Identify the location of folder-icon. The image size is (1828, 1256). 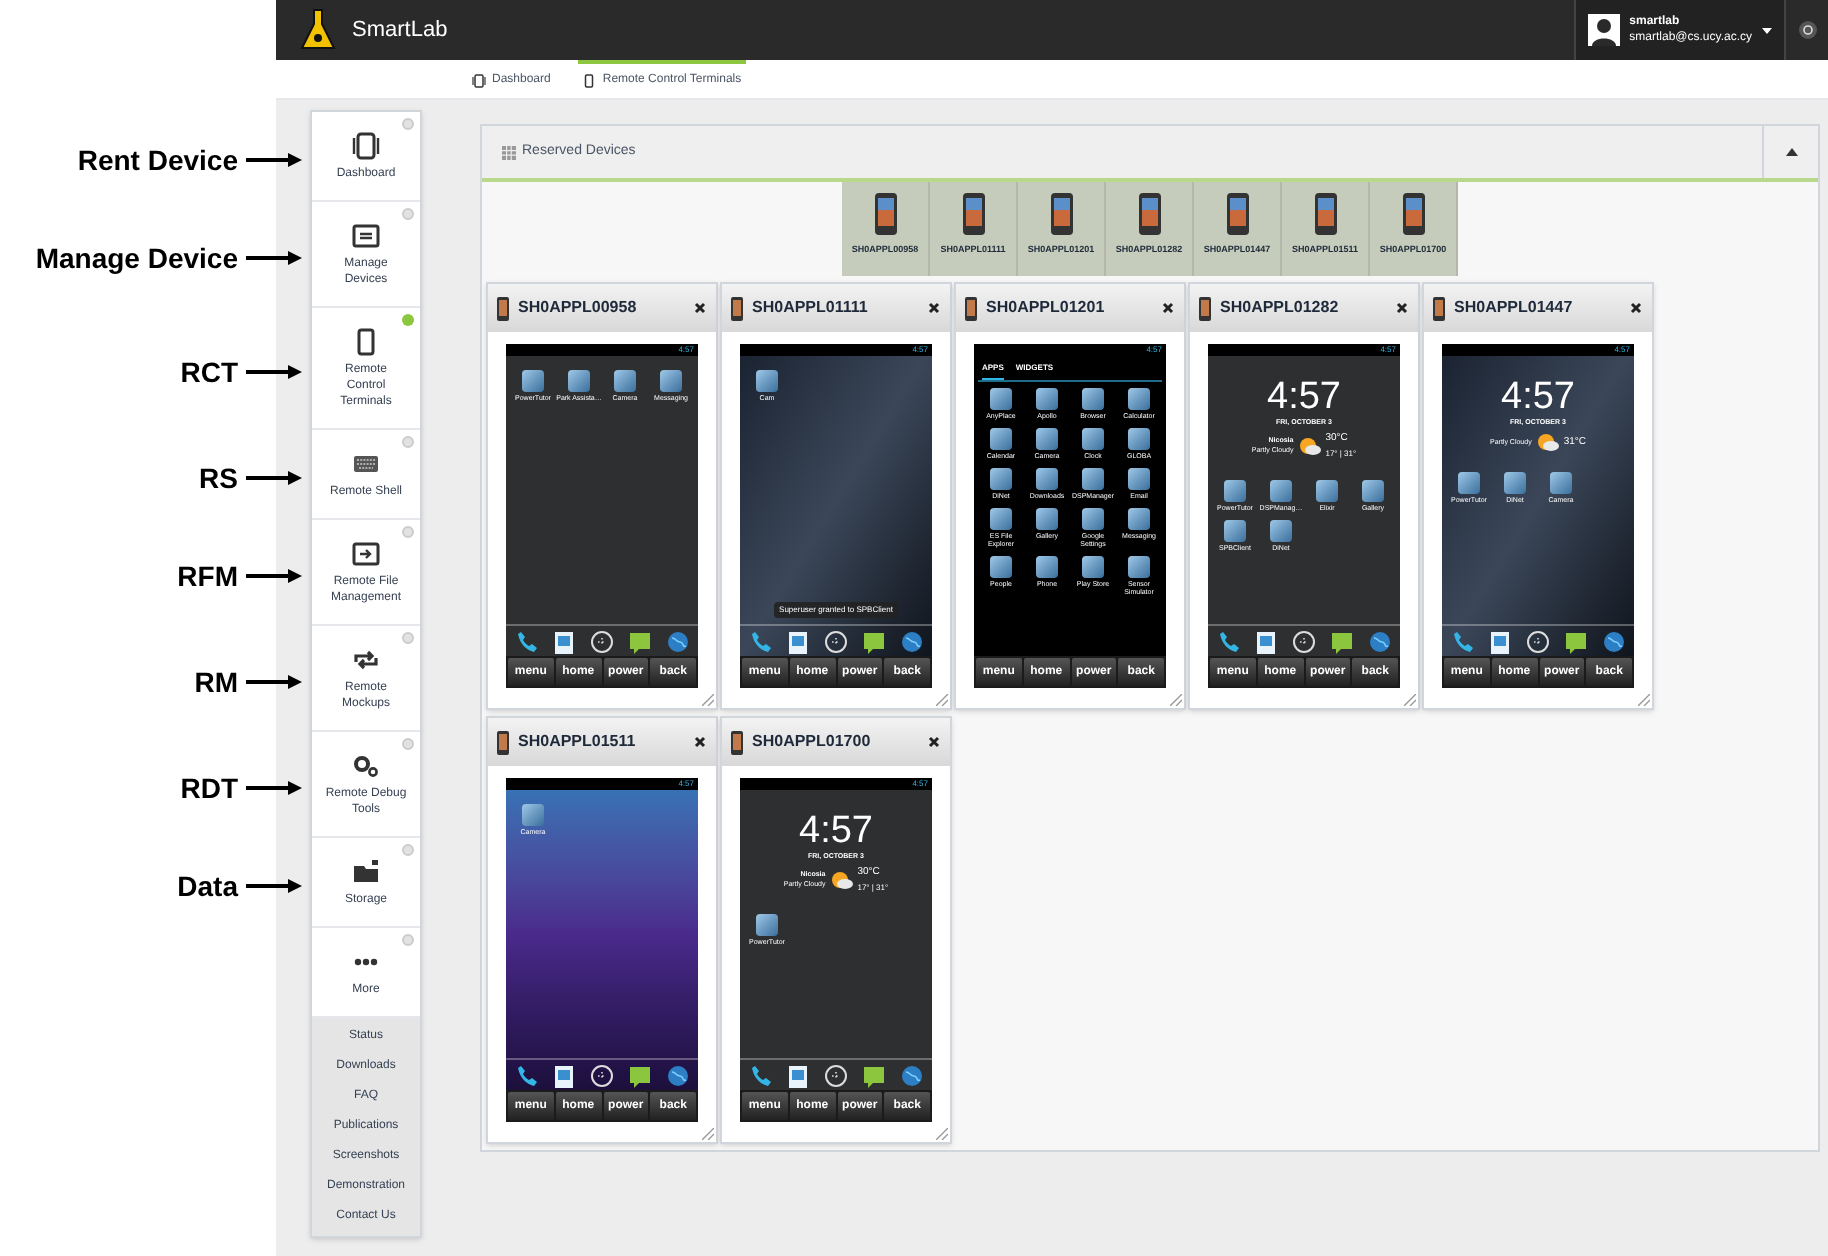
(366, 872).